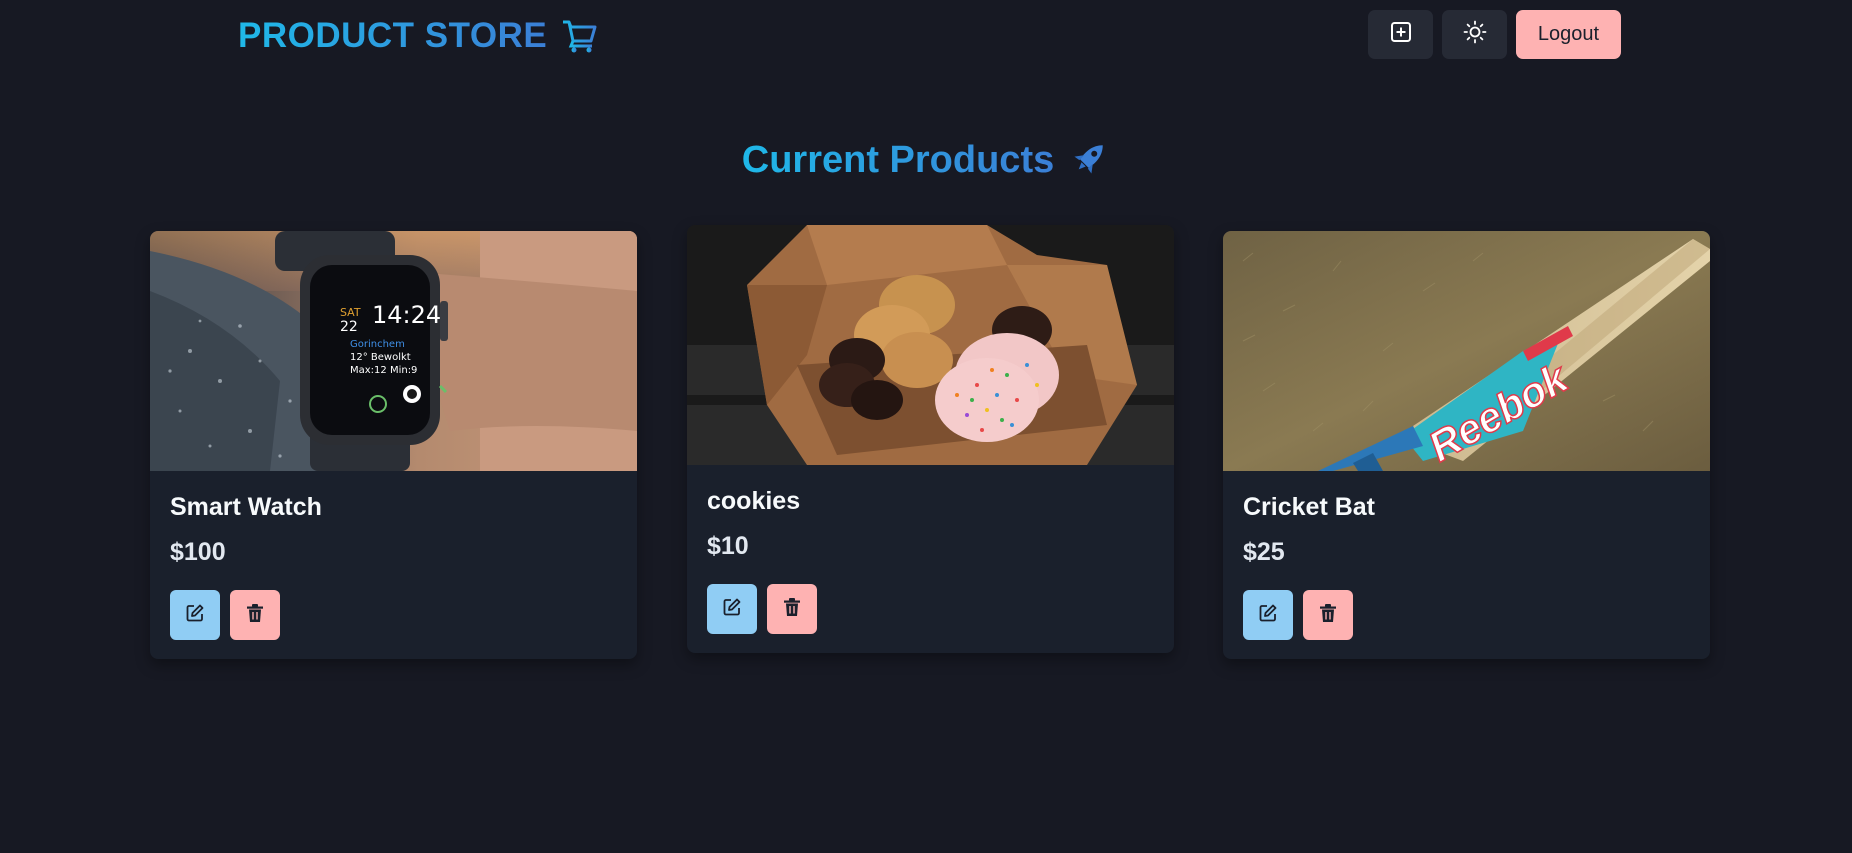 The image size is (1852, 853). Describe the element at coordinates (728, 546) in the screenshot. I see `product-price: $10` at that location.